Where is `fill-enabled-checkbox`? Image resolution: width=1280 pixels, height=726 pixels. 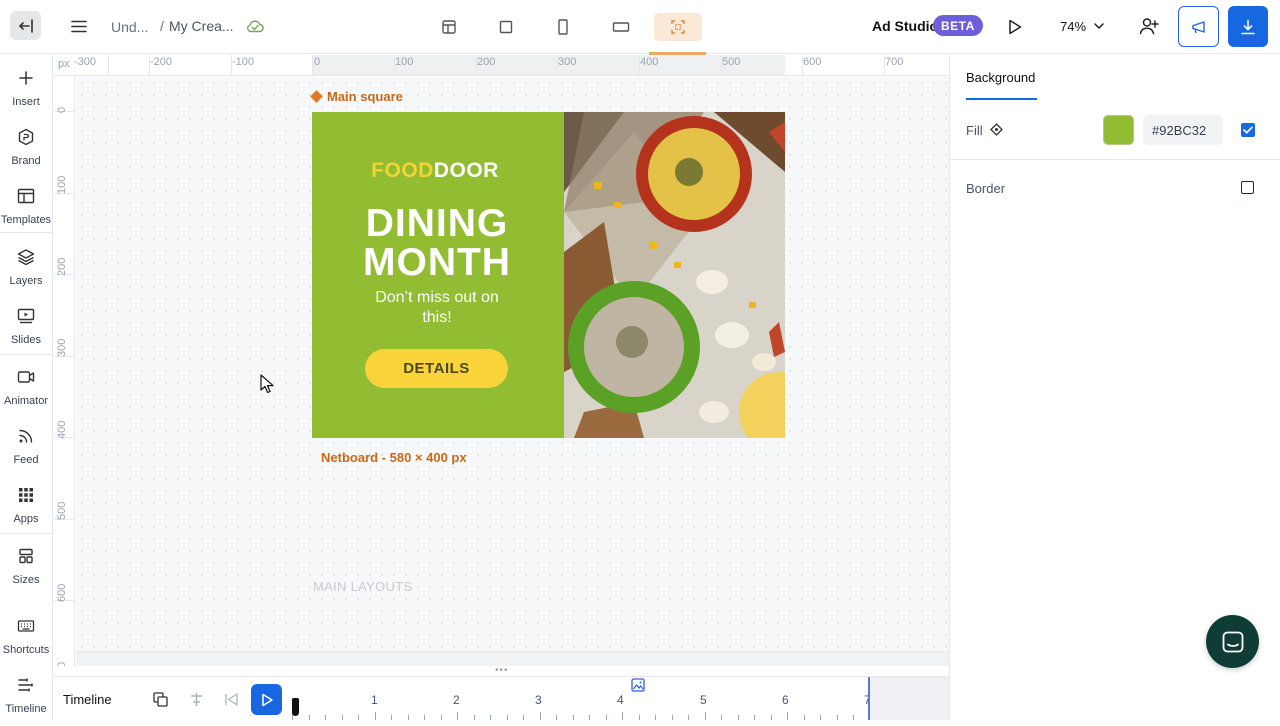
fill-enabled-checkbox is located at coordinates (1248, 130).